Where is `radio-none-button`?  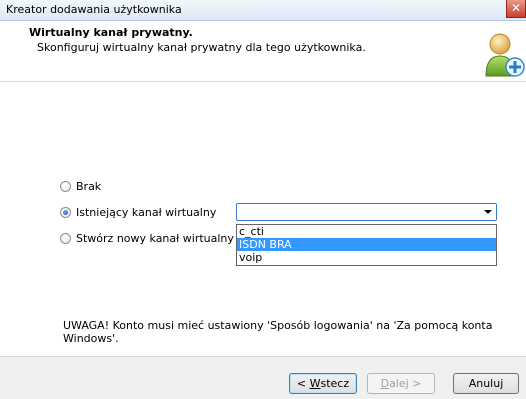 radio-none-button is located at coordinates (65, 186).